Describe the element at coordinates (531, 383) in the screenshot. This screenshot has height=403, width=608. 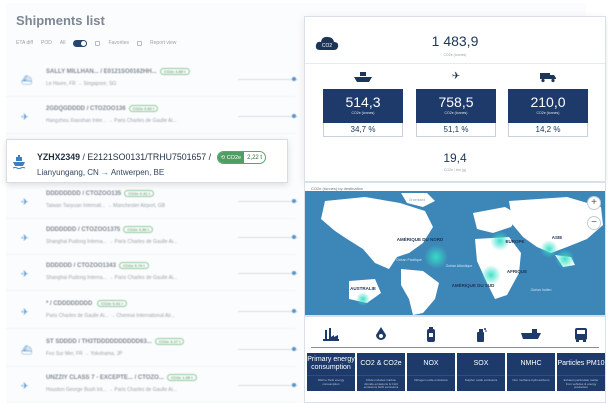
I see `tab-description: Non methane hydrocarbons` at that location.